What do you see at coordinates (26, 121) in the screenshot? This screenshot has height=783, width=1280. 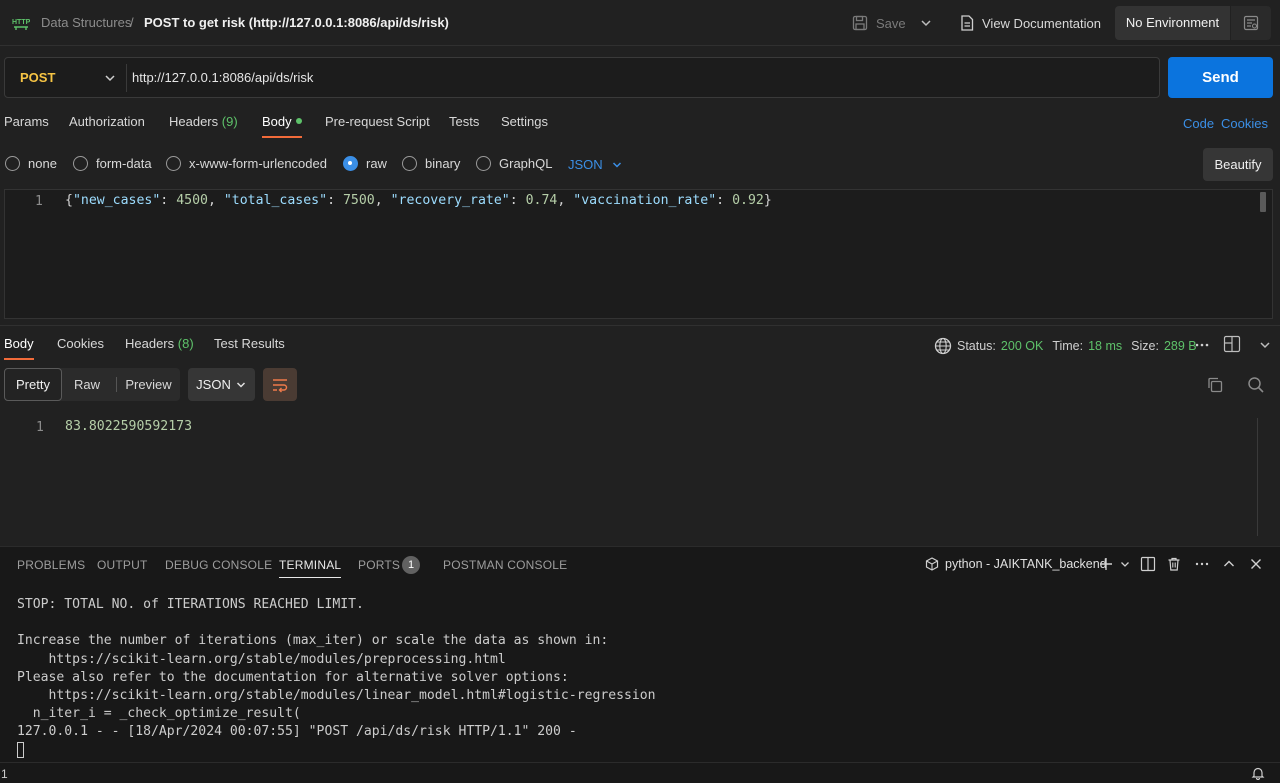 I see `tab-params: Params` at bounding box center [26, 121].